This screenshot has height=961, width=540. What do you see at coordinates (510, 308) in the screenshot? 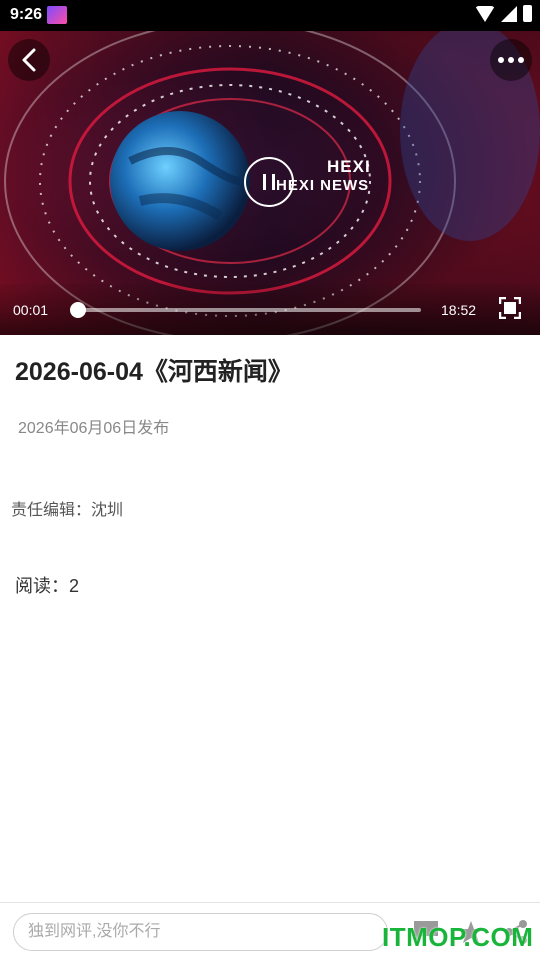
I see `fullscreen-icon` at bounding box center [510, 308].